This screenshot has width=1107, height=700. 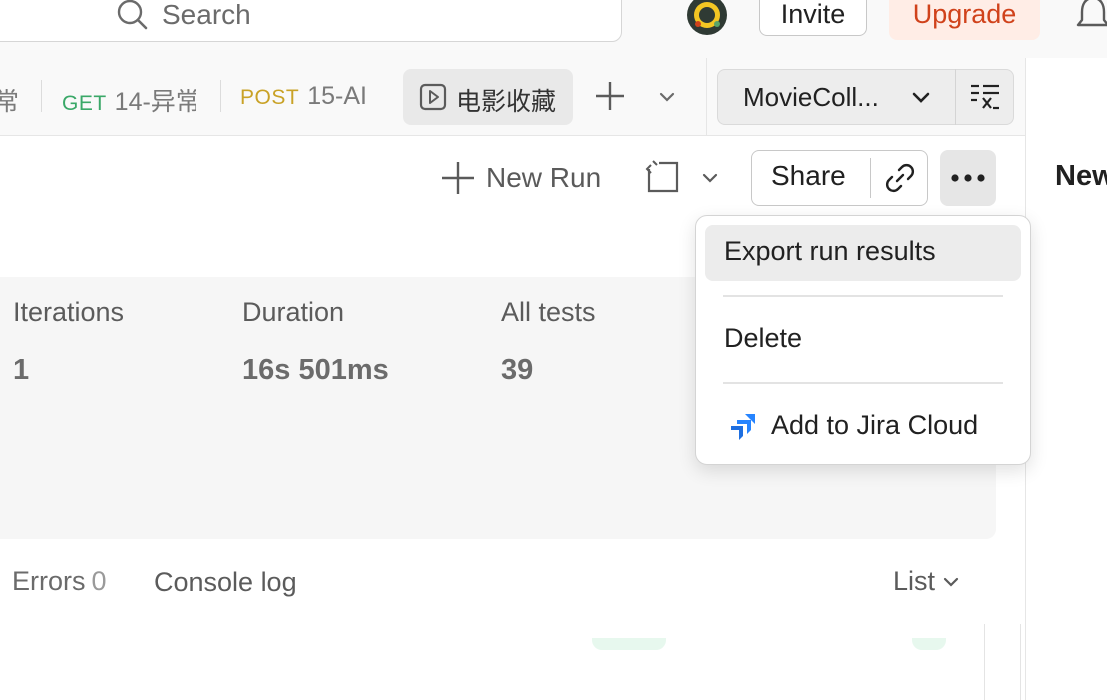 What do you see at coordinates (517, 370) in the screenshot?
I see `stat-value-all-tests: 39` at bounding box center [517, 370].